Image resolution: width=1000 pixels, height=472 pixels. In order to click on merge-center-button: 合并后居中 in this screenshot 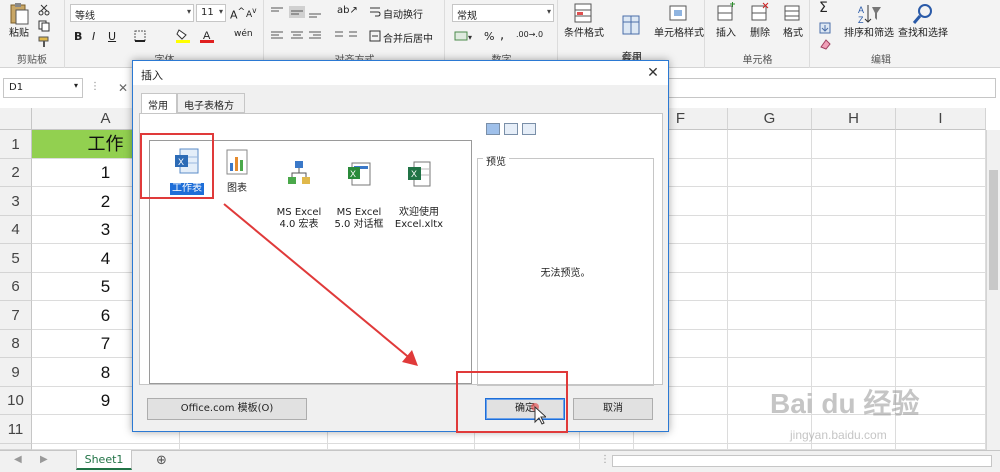, I will do `click(408, 37)`.